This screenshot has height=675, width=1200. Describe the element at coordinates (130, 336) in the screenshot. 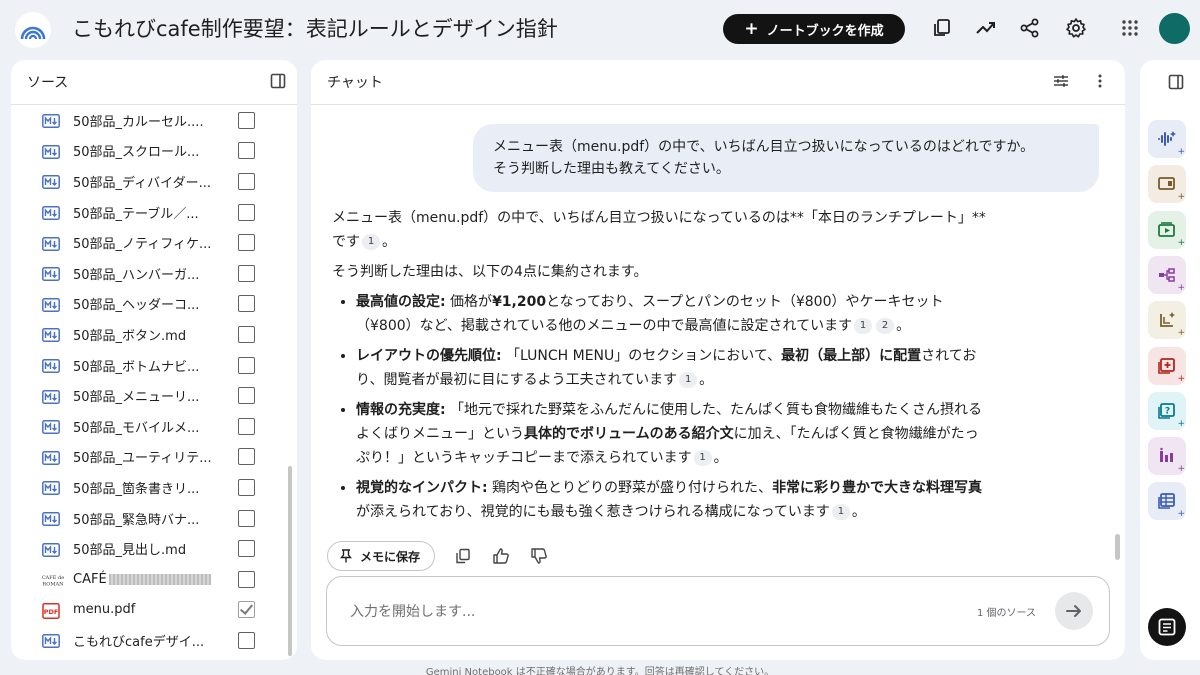

I see `source-item-label: 50部品_ボタン.md` at that location.